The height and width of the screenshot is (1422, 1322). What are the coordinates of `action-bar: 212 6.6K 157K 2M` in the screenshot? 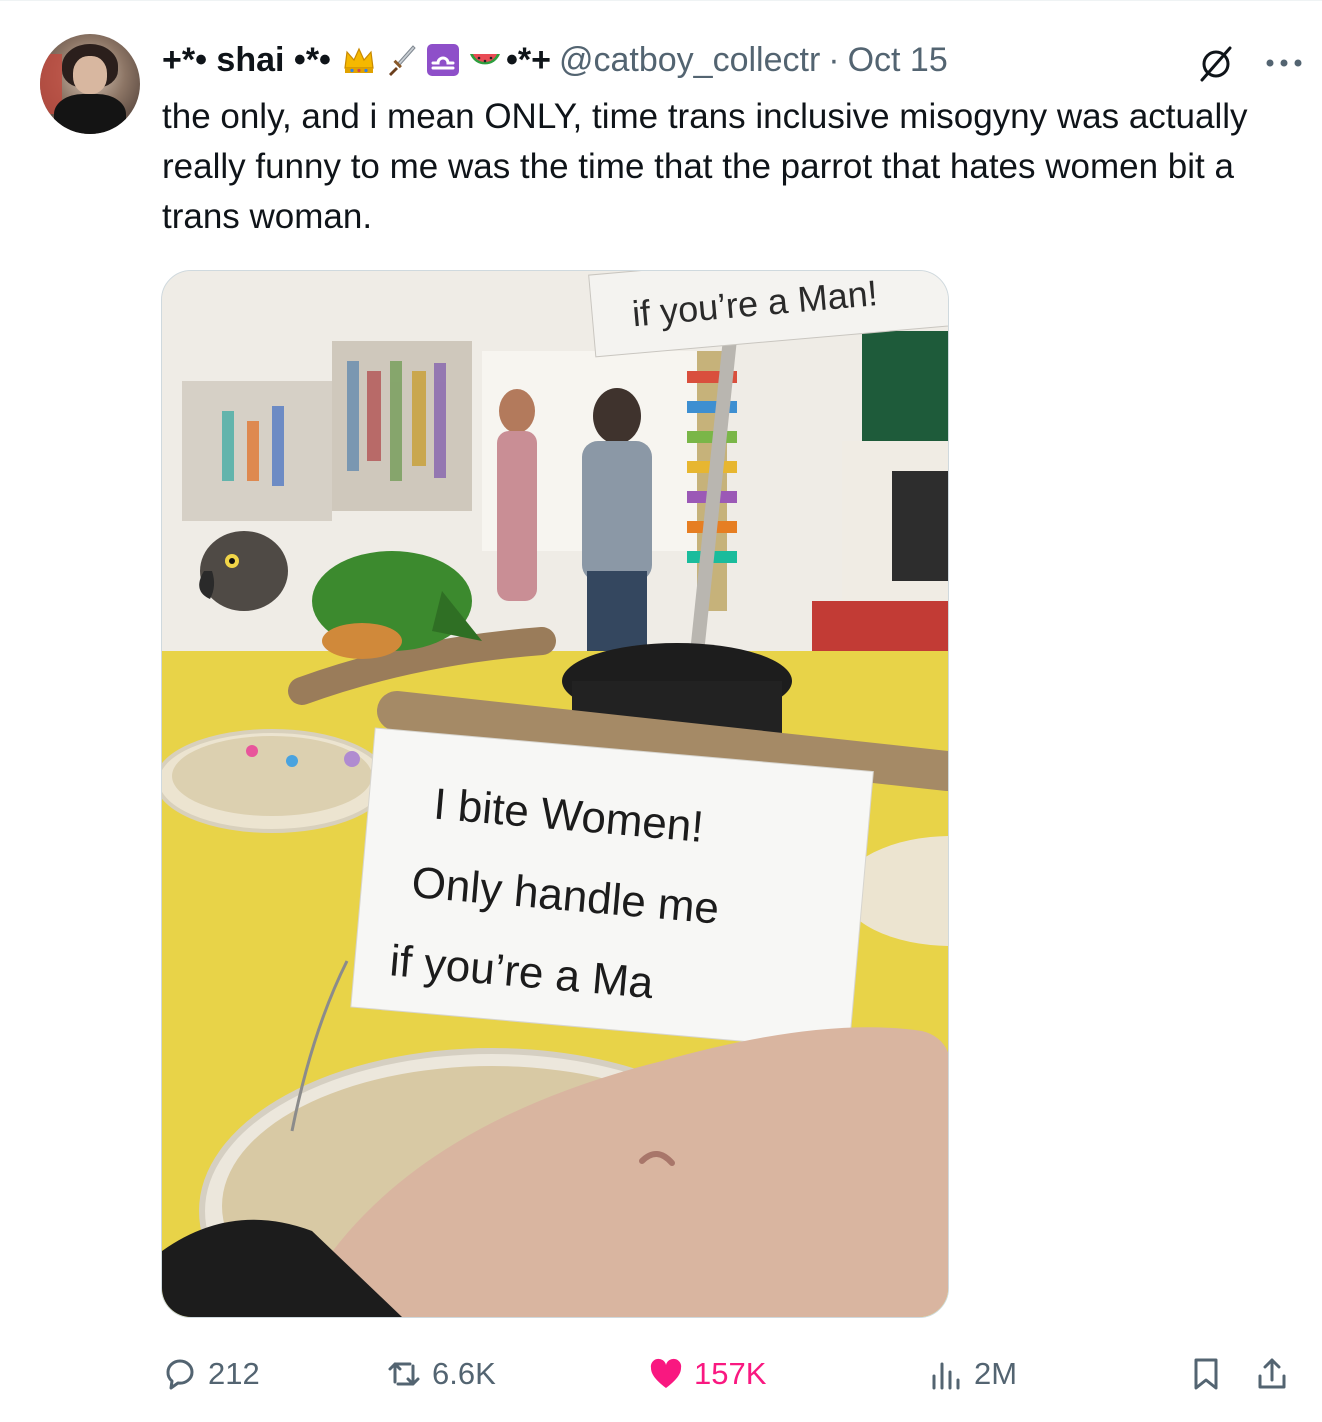 It's located at (734, 1374).